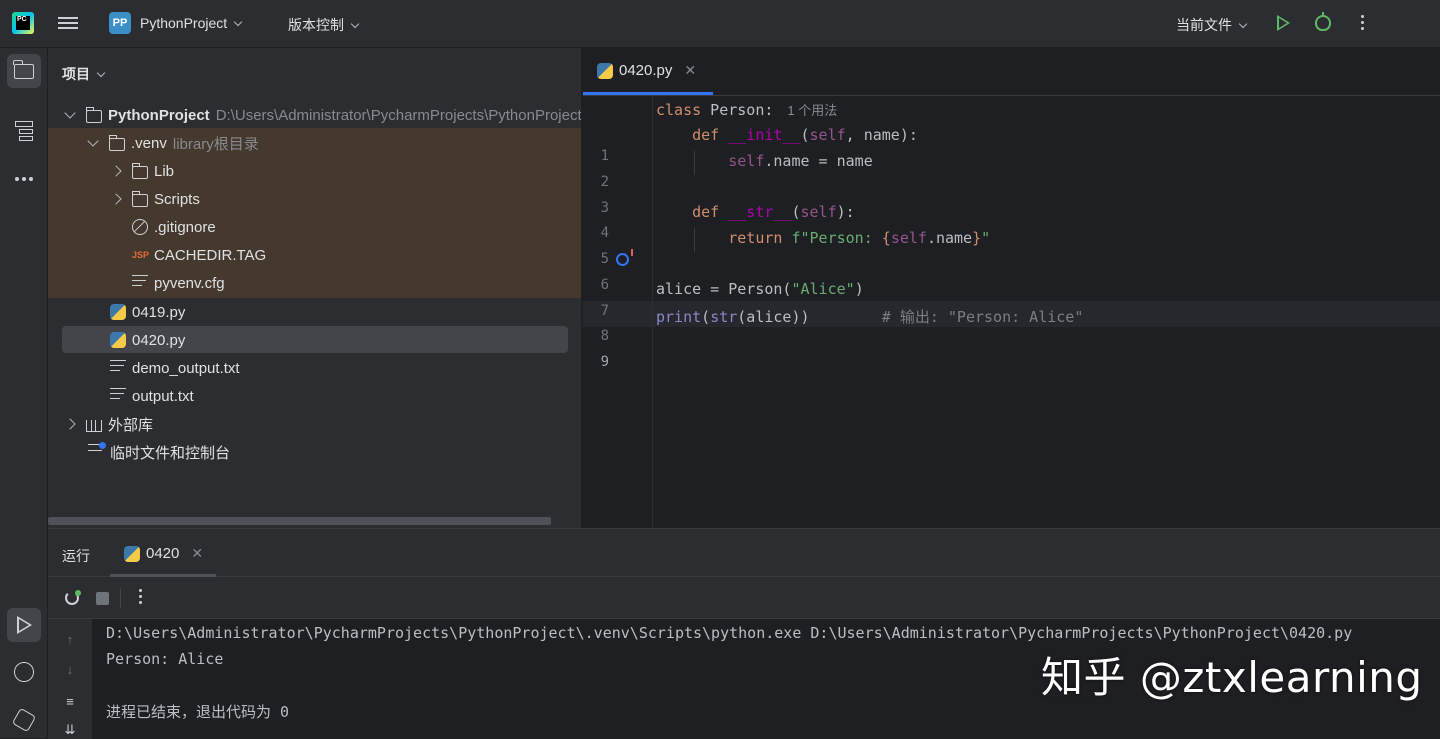 This screenshot has width=1440, height=739. I want to click on tree-item-gitignore: .gitignore, so click(174, 227).